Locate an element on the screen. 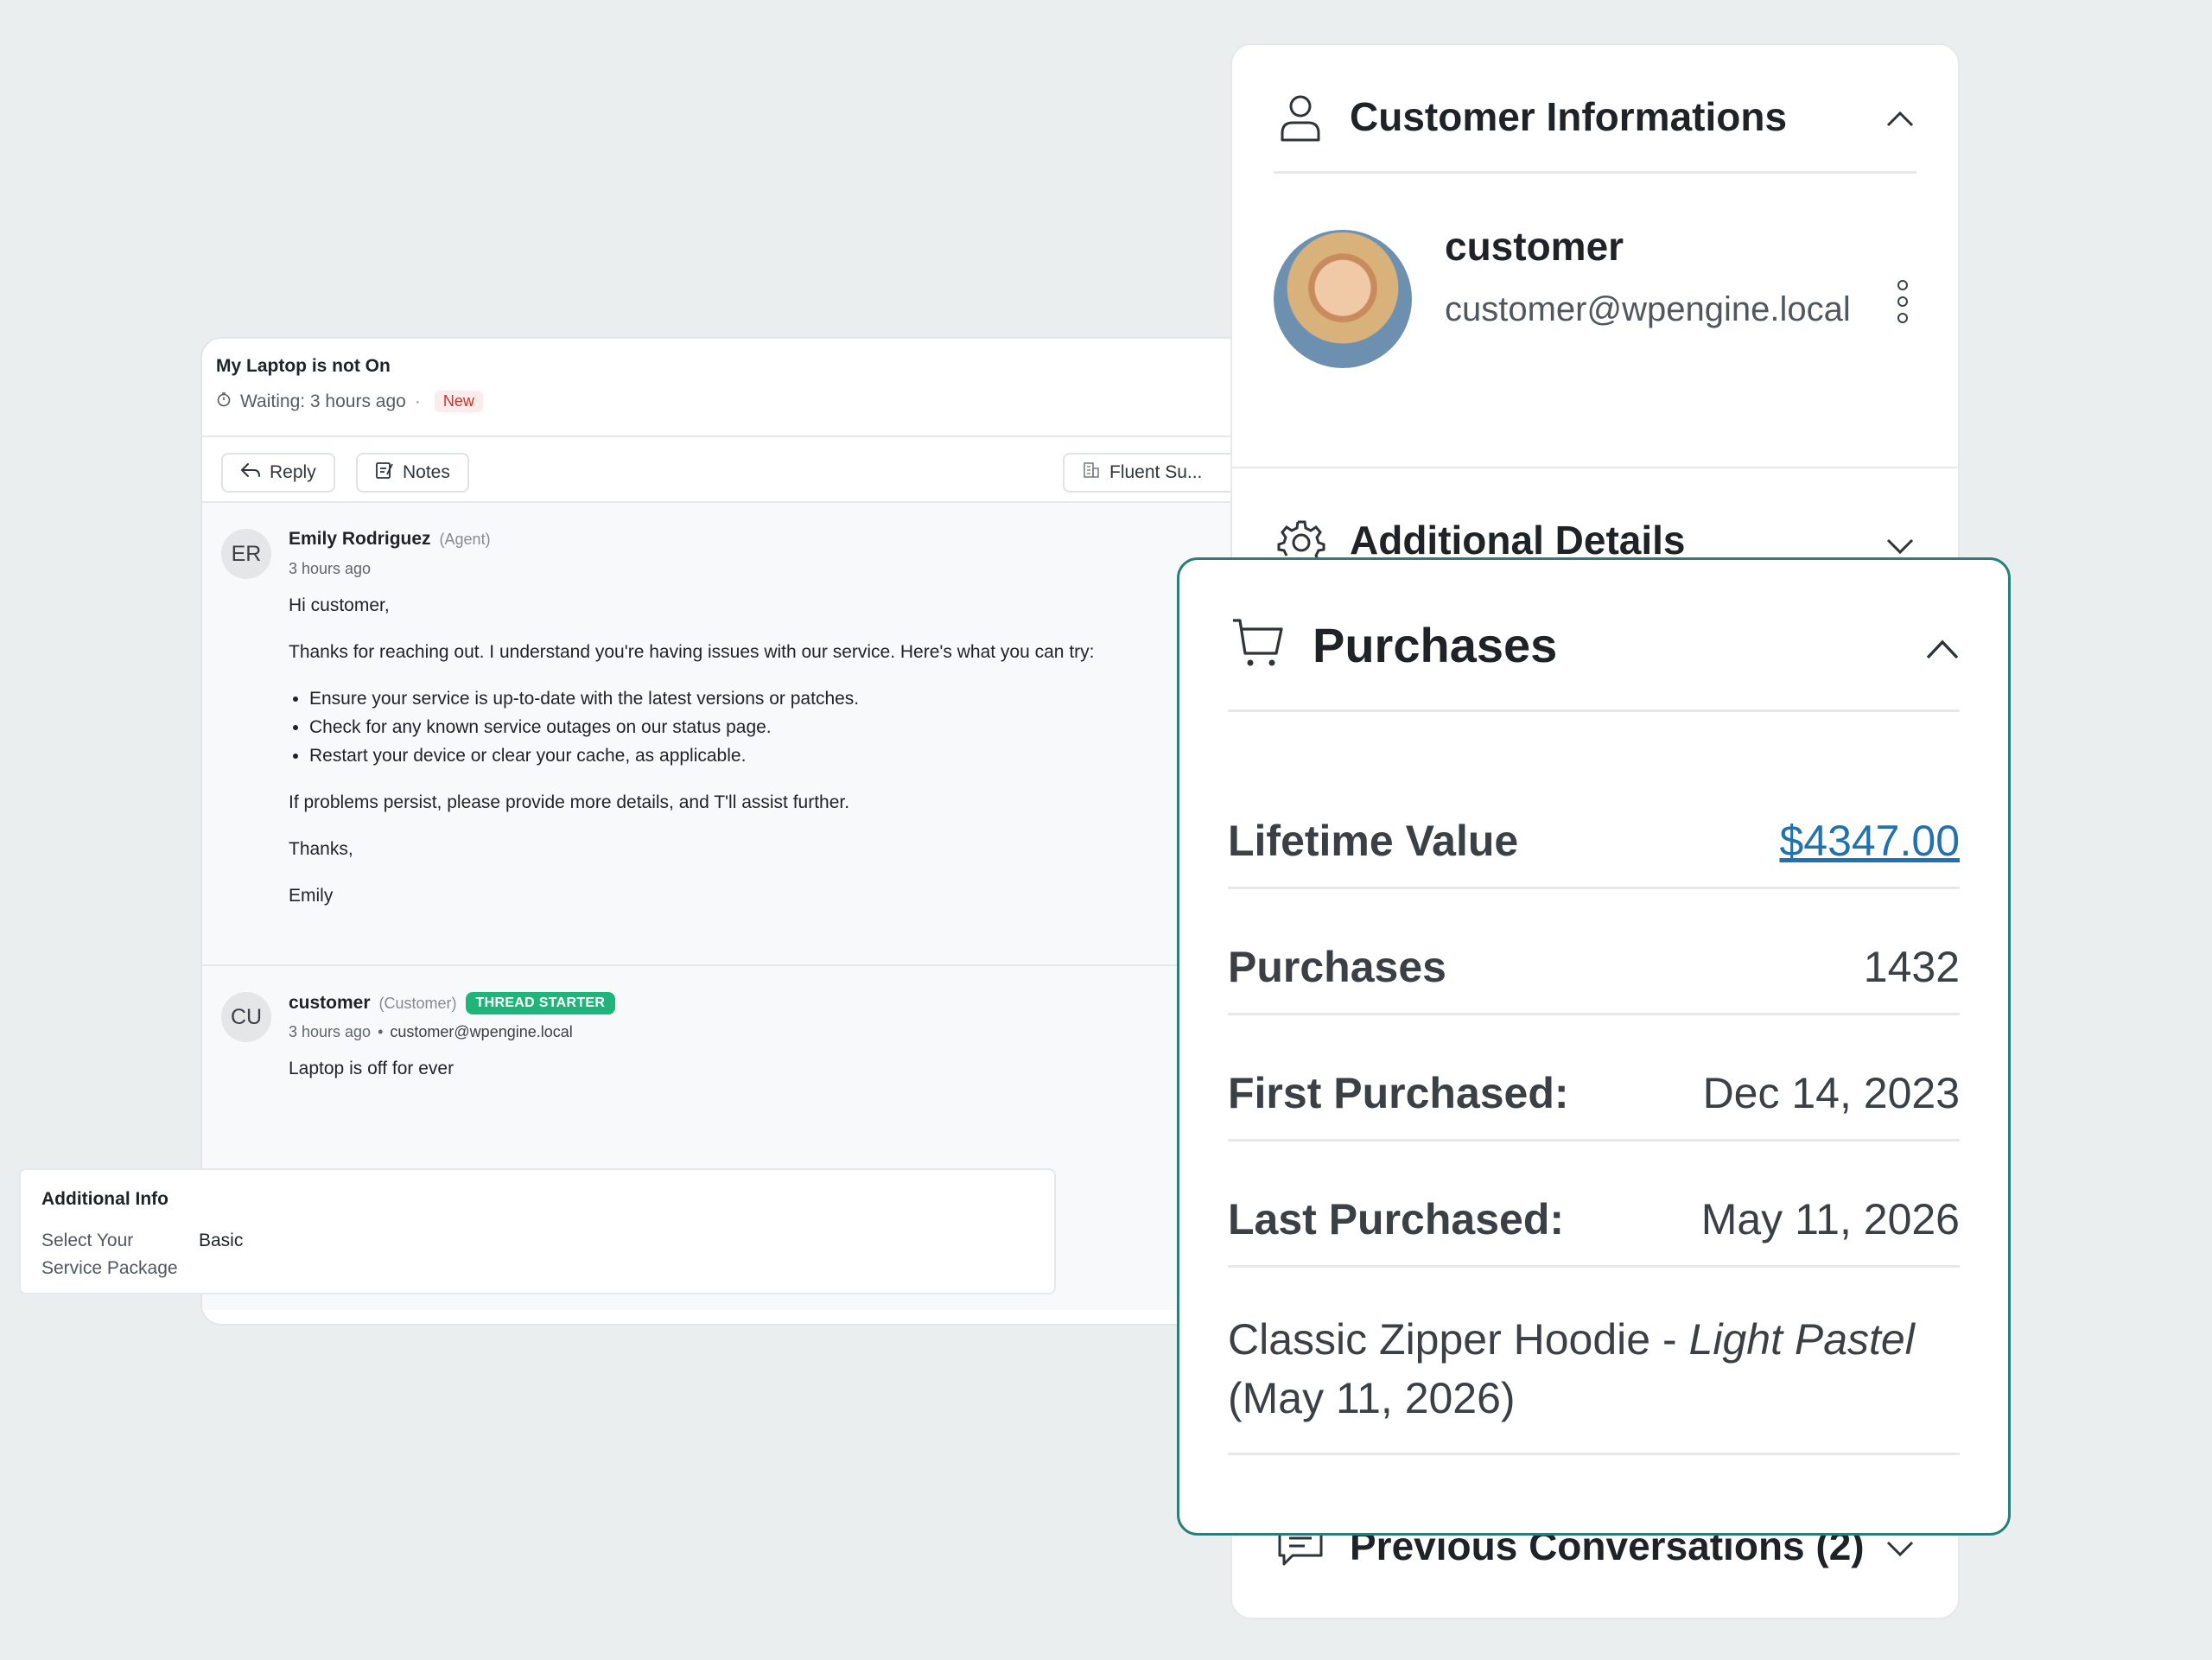 The height and width of the screenshot is (1660, 2212). message-email: customer@wpengine.local is located at coordinates (481, 1032).